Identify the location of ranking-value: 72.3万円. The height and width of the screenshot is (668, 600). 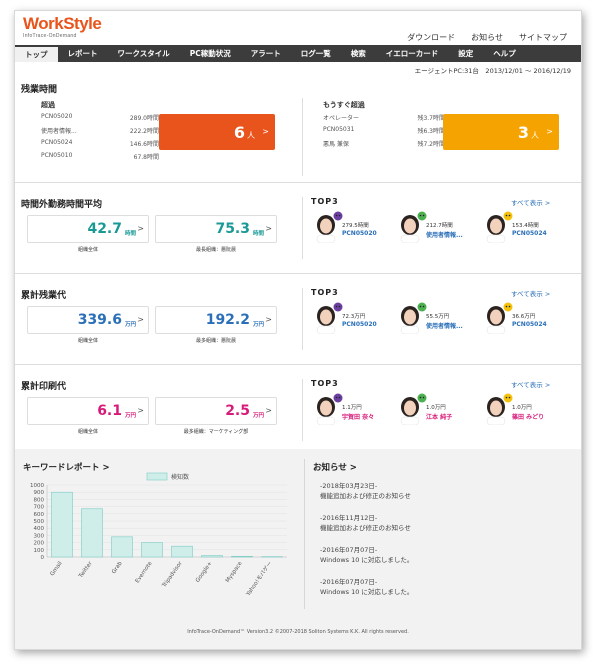
(354, 317).